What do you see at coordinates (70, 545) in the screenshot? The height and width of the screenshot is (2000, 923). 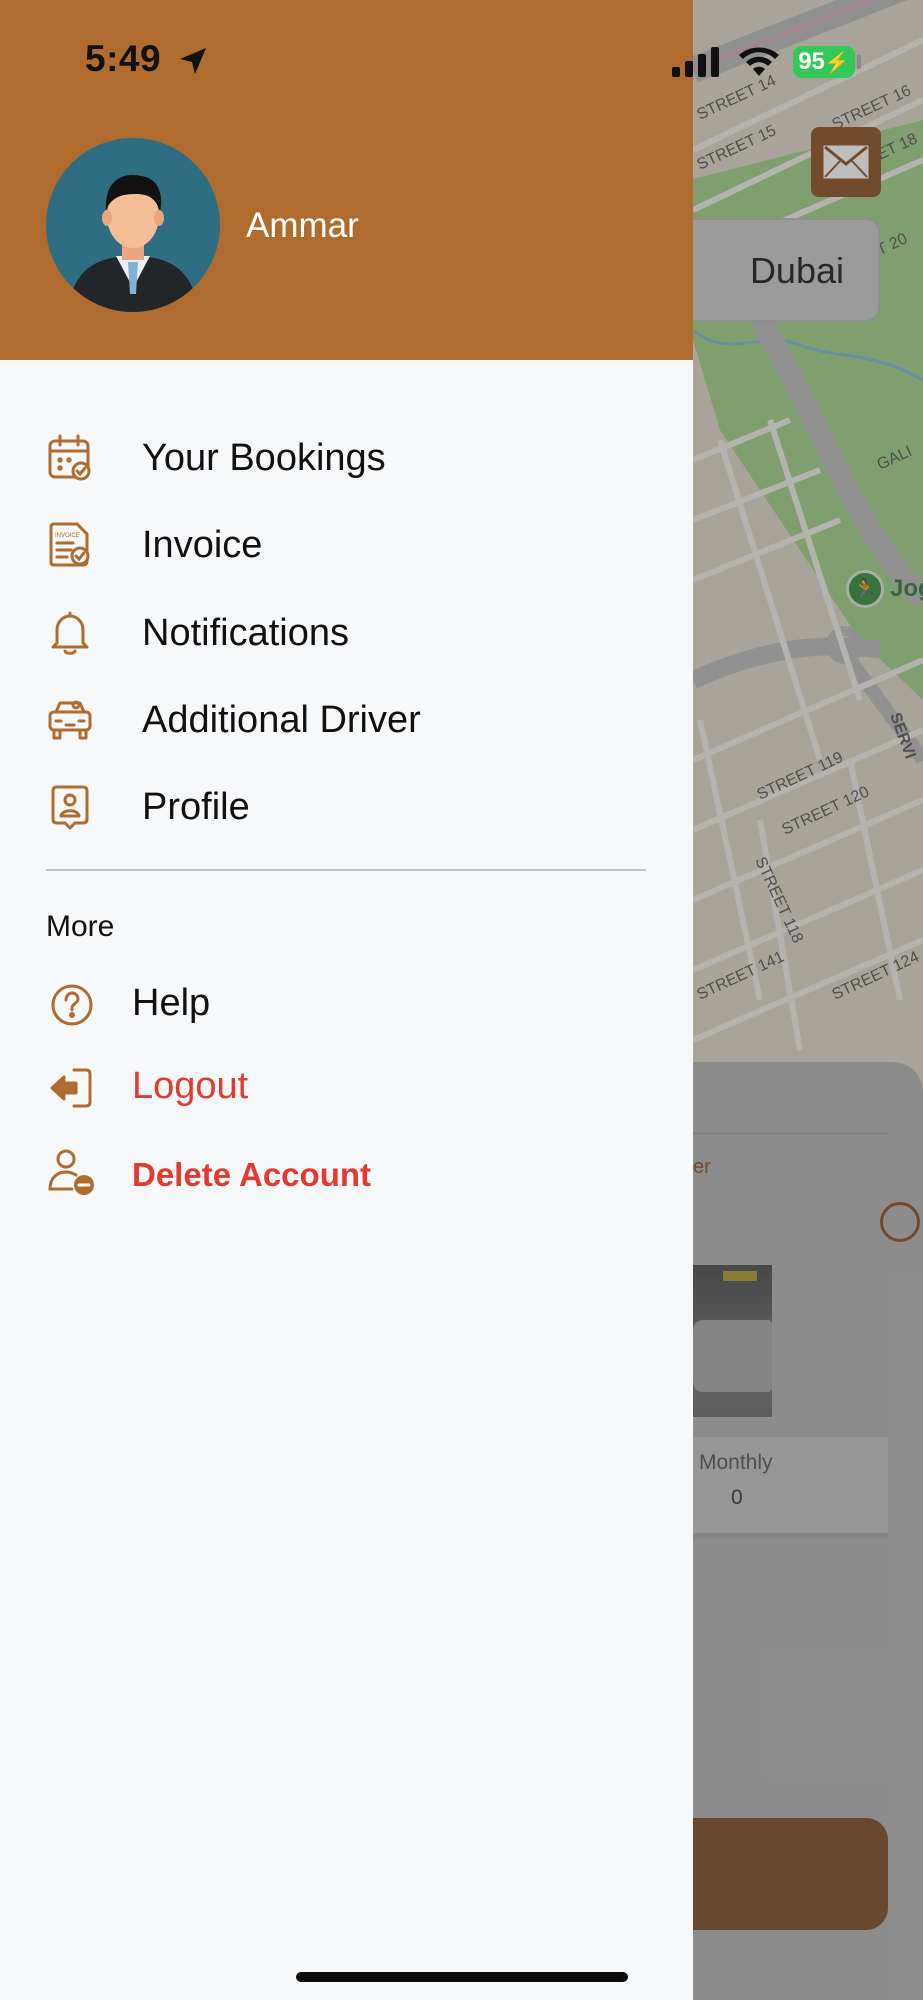 I see `invoice-icon: INVOICE` at bounding box center [70, 545].